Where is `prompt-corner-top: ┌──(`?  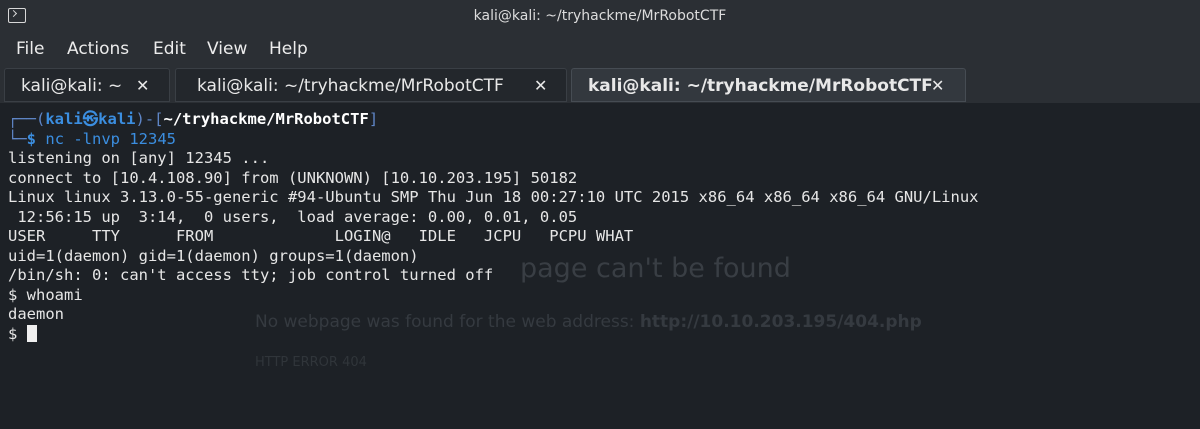
prompt-corner-top: ┌──( is located at coordinates (27, 119).